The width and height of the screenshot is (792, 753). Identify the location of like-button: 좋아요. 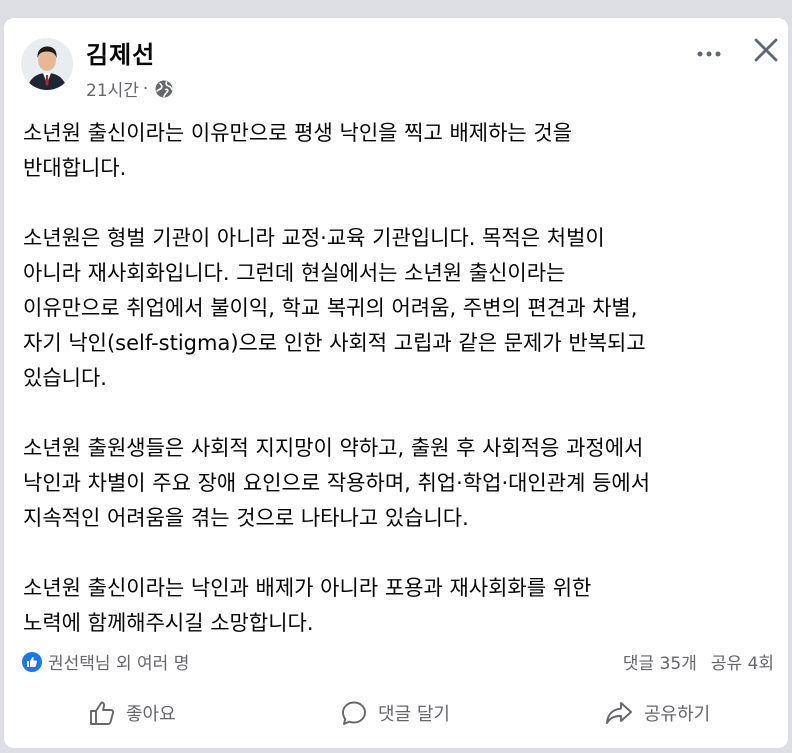
(132, 713).